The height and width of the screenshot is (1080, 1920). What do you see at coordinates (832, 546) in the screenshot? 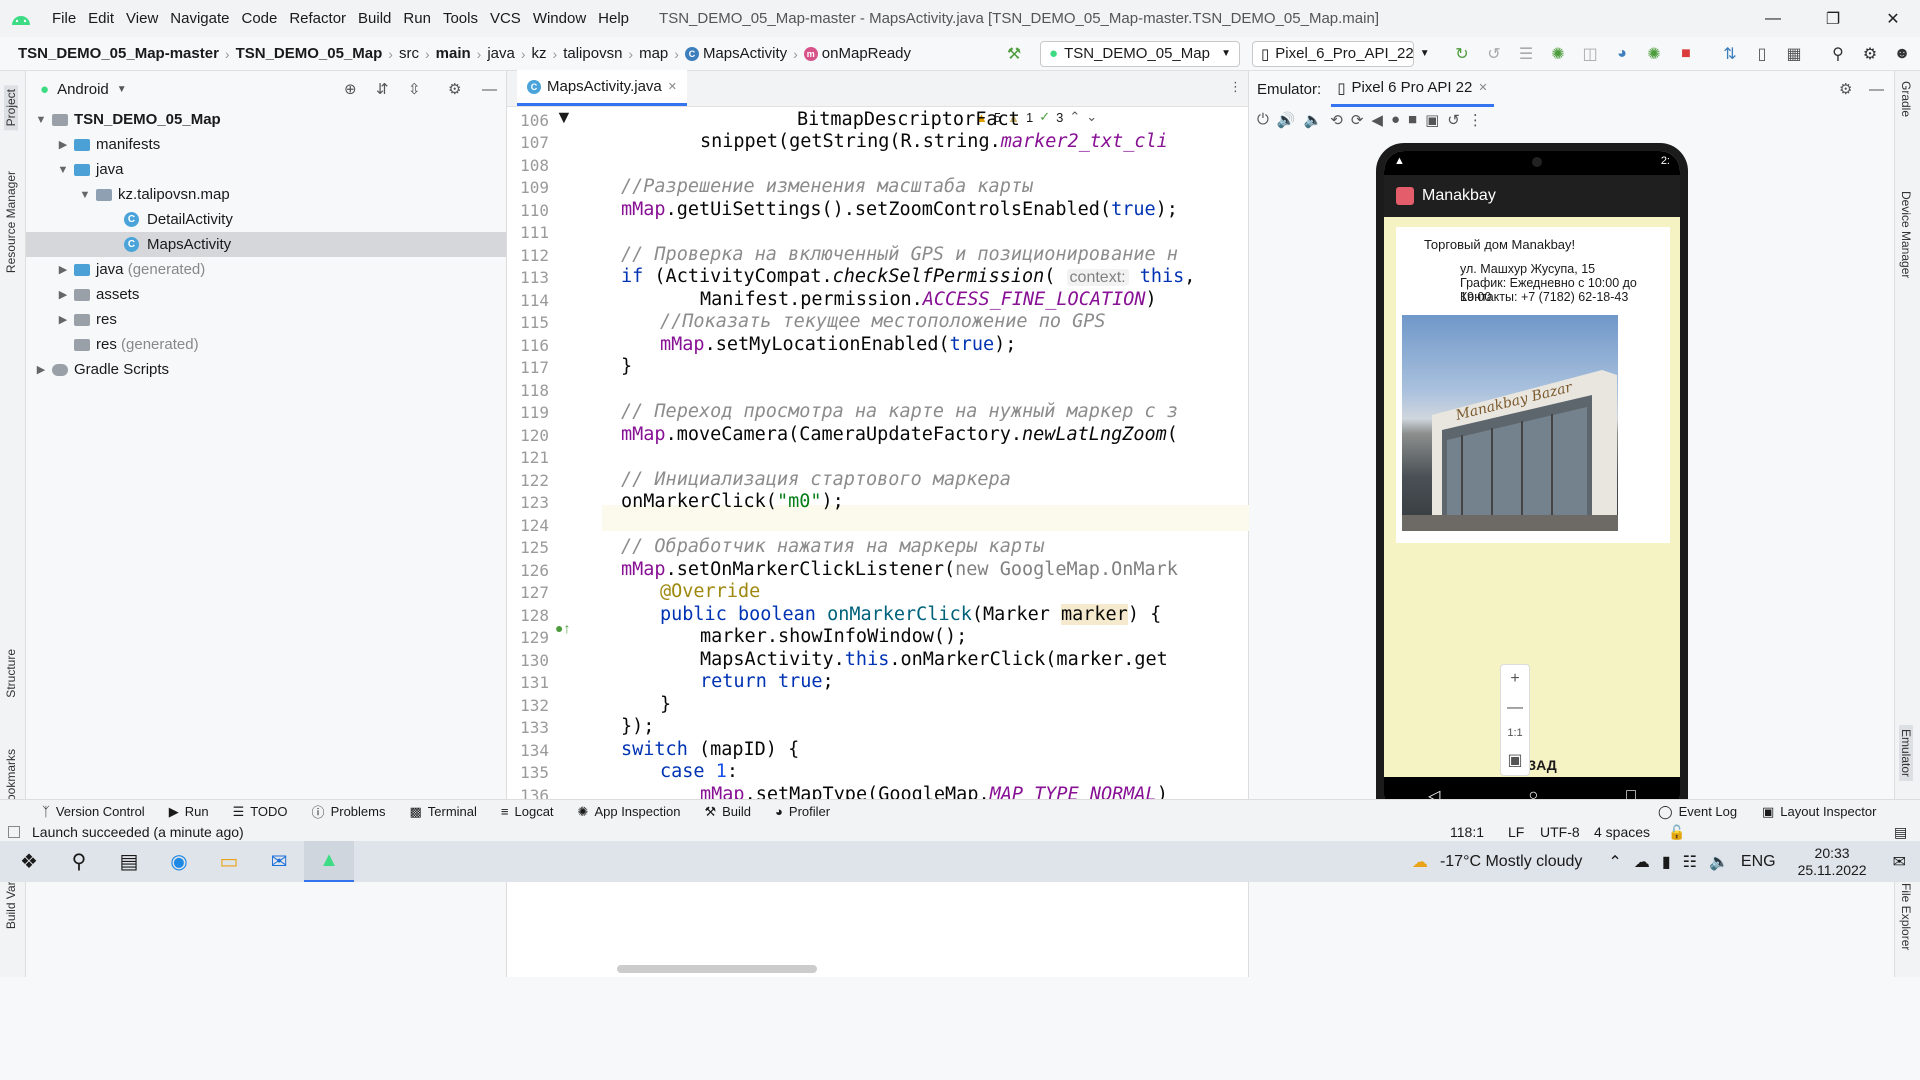
I see `code-line: // Обработчик нажатия на маркеры карты` at bounding box center [832, 546].